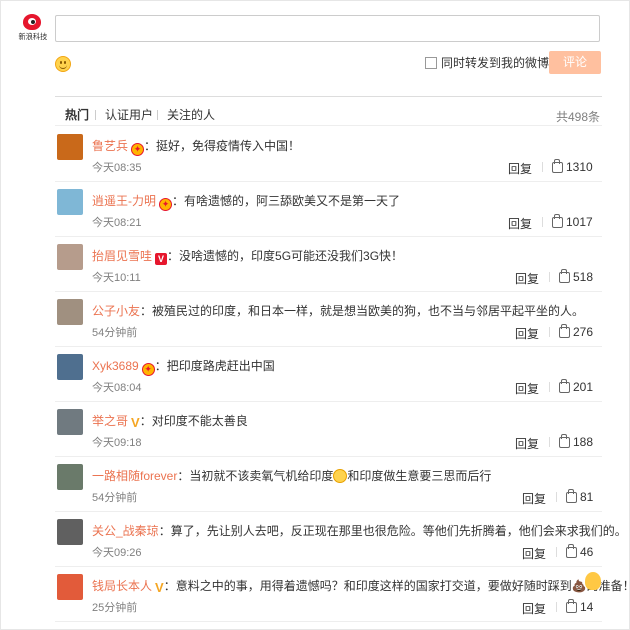 This screenshot has height=630, width=630. I want to click on logo-text: 新浪科技, so click(33, 36).